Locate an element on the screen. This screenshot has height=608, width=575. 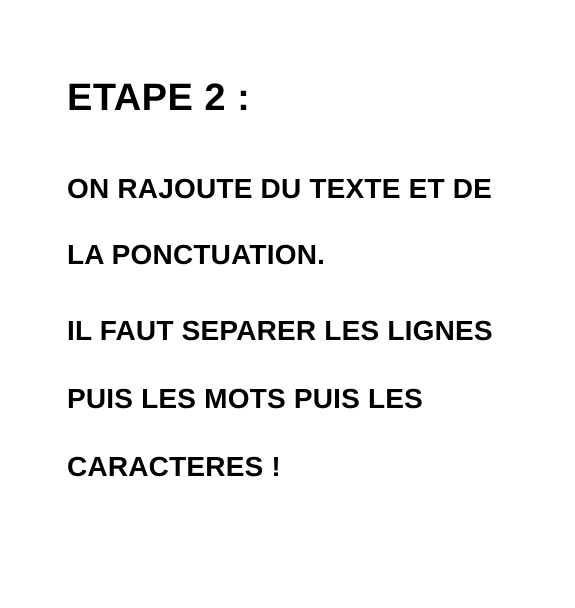
text-line-1: ON RAJOUTE DU TEXTE ET DE is located at coordinates (280, 188).